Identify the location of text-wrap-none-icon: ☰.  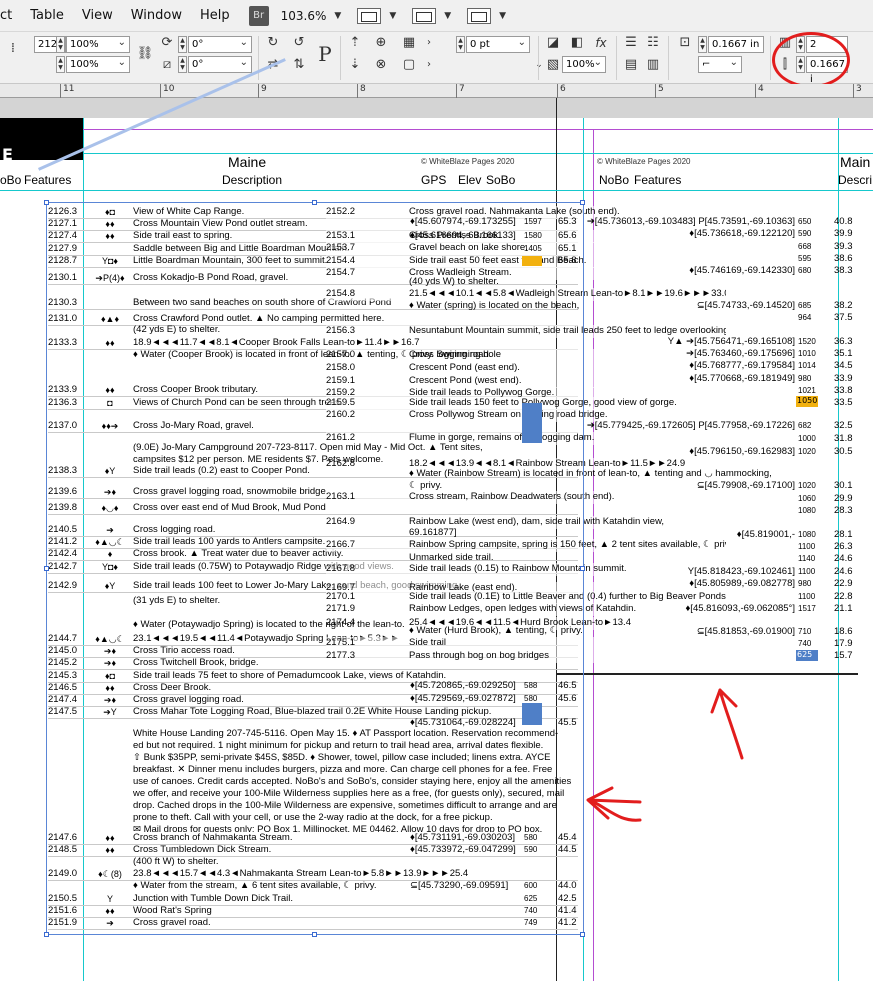
(631, 43).